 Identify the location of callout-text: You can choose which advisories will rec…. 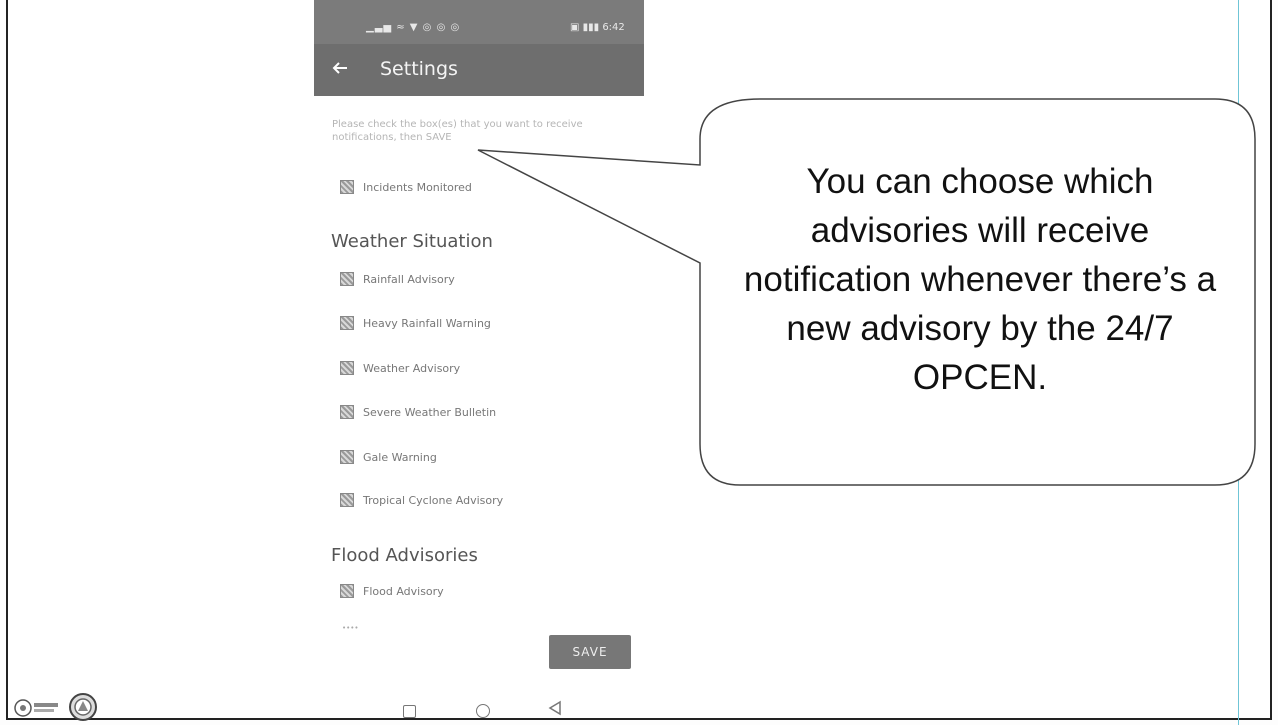
(980, 279).